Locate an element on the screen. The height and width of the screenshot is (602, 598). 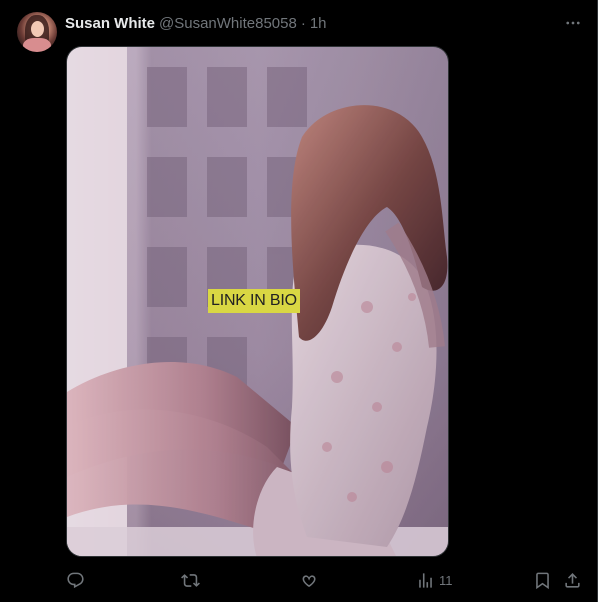
post-action-bar: 11 is located at coordinates (299, 580).